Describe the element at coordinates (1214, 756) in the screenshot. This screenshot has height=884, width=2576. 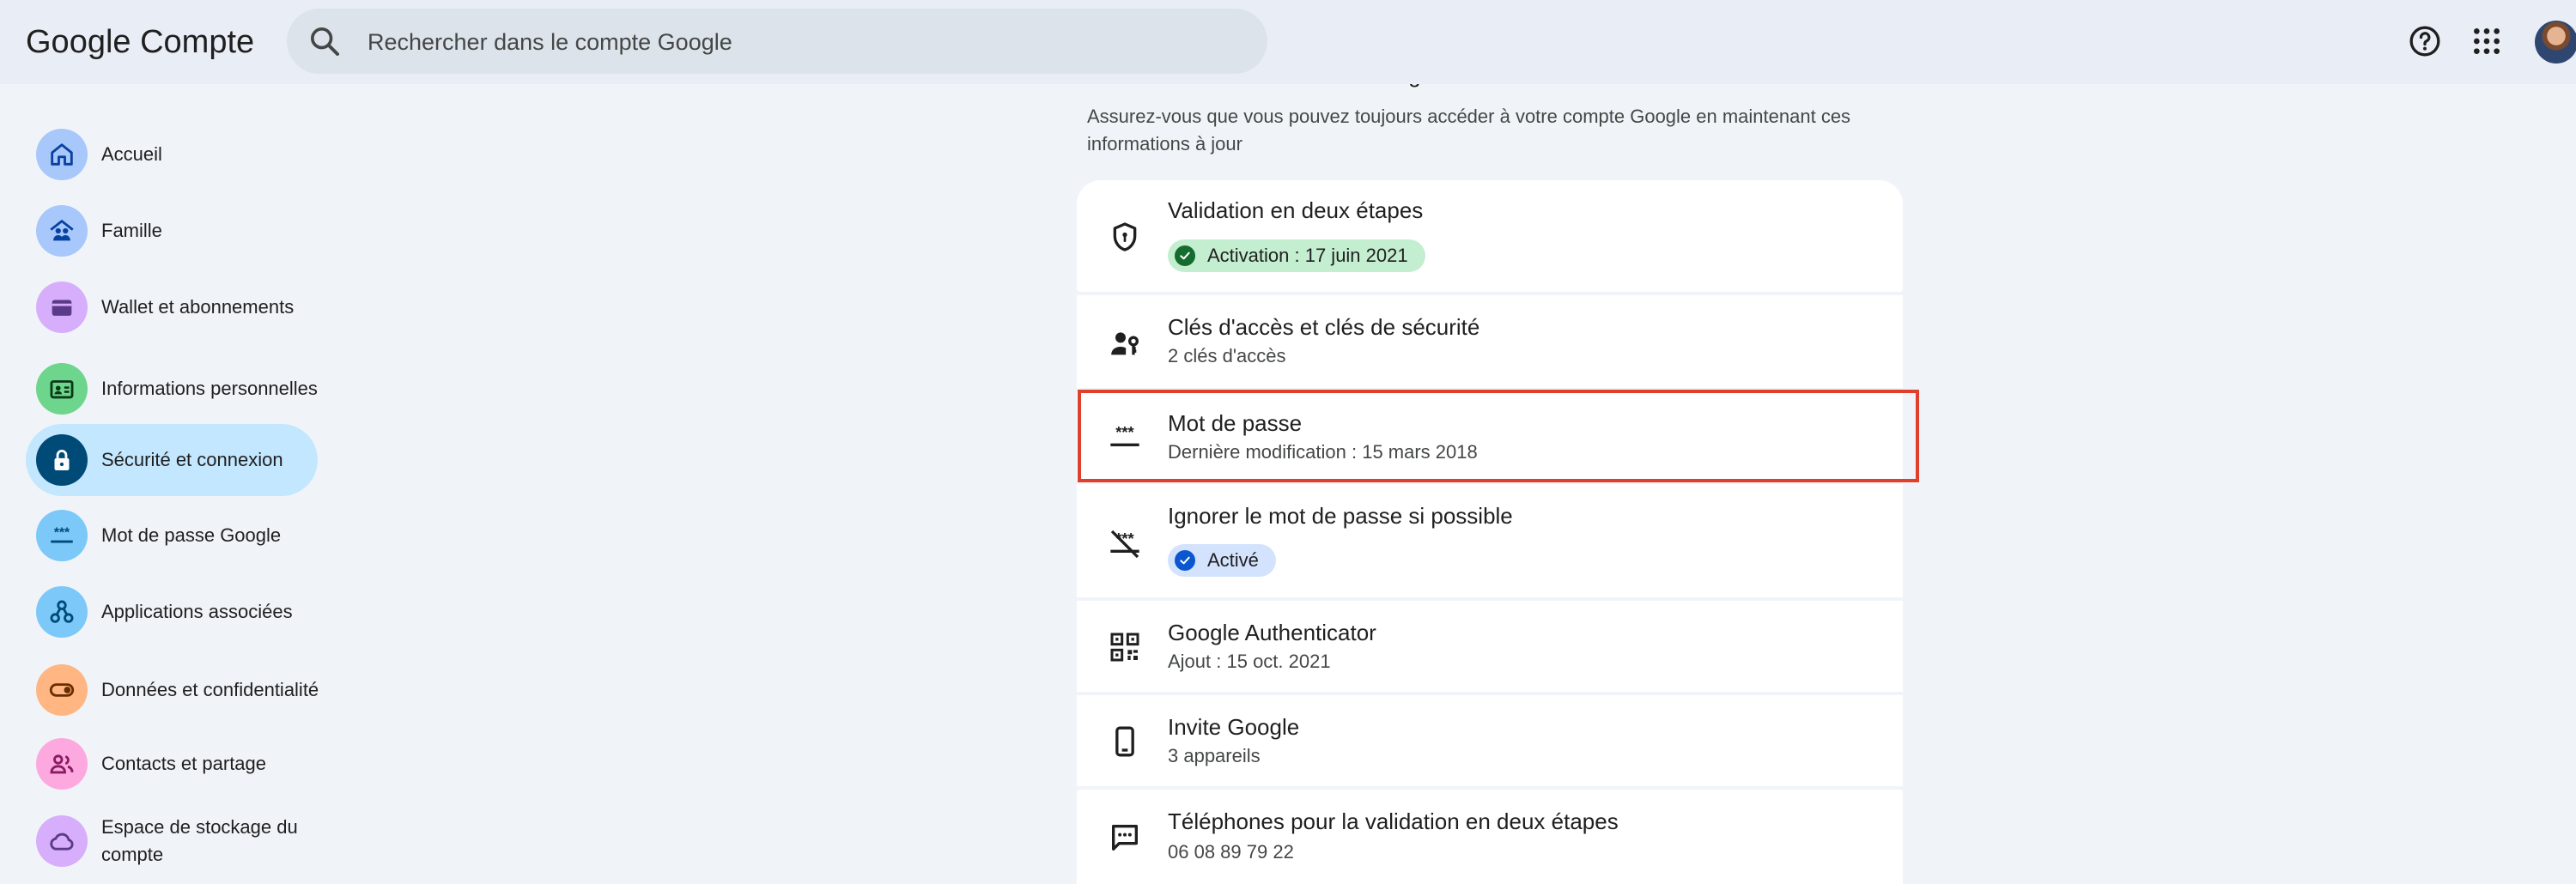
I see `row-subtitle: 3 appareils` at that location.